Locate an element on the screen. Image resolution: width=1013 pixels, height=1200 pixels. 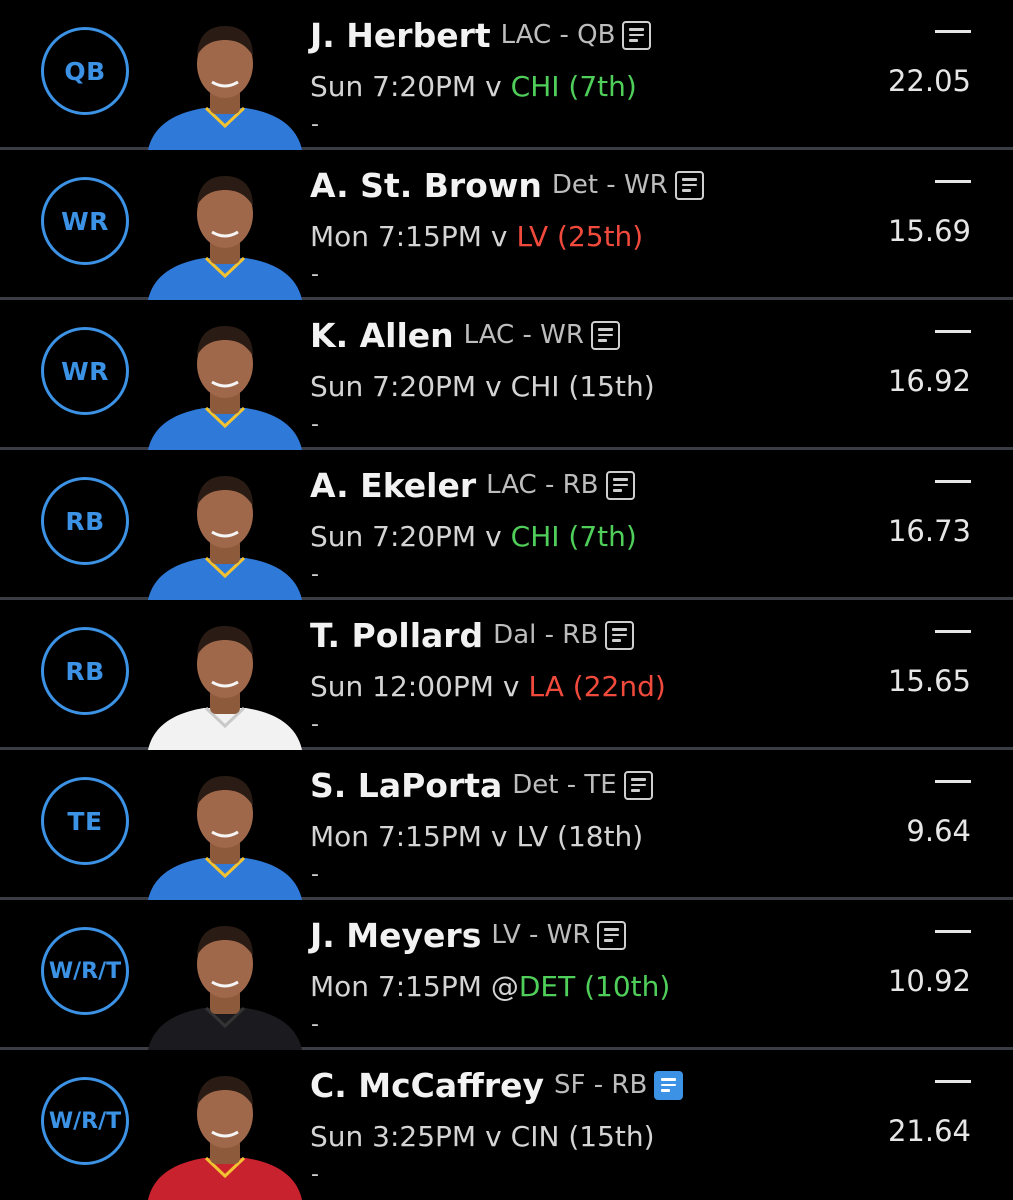
projected-points: 16.73 is located at coordinates (929, 531).